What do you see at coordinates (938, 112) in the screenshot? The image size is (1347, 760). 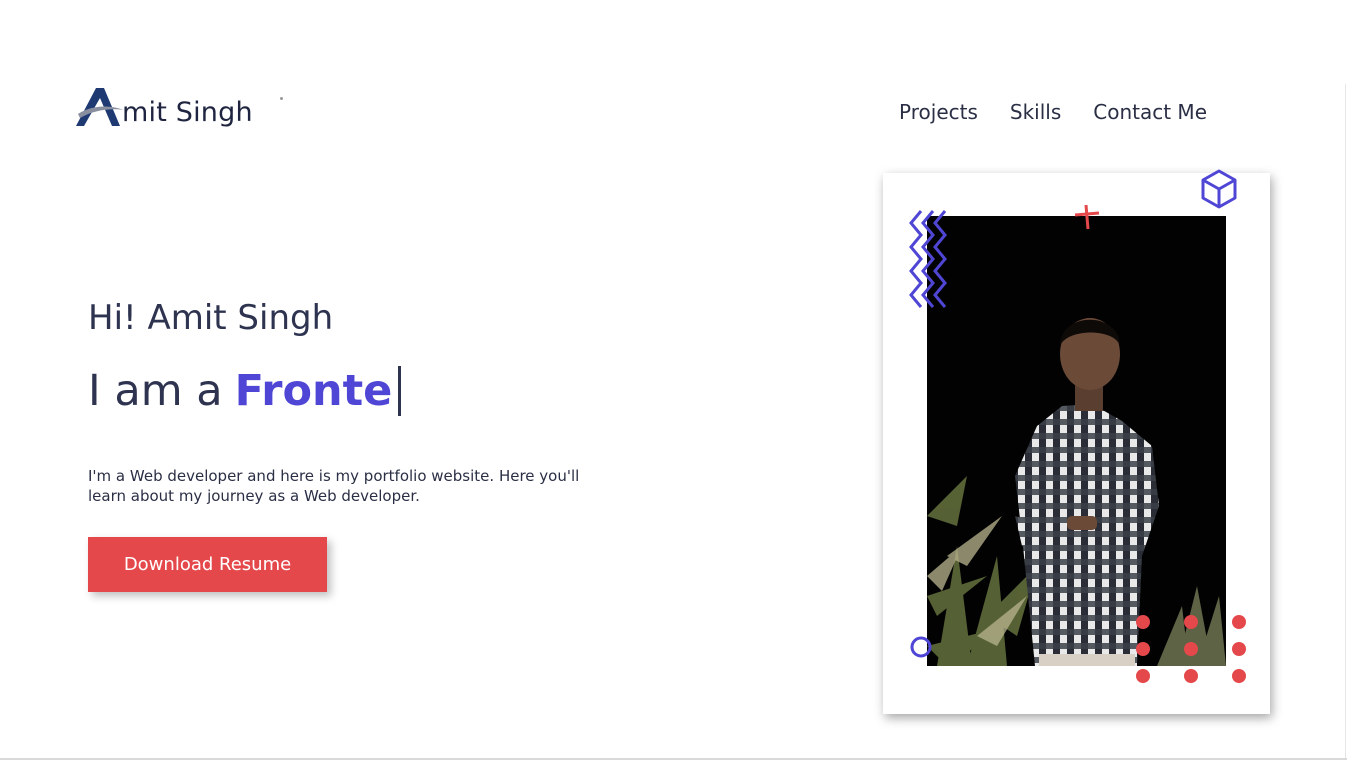 I see `nav-link-projects: Projects` at bounding box center [938, 112].